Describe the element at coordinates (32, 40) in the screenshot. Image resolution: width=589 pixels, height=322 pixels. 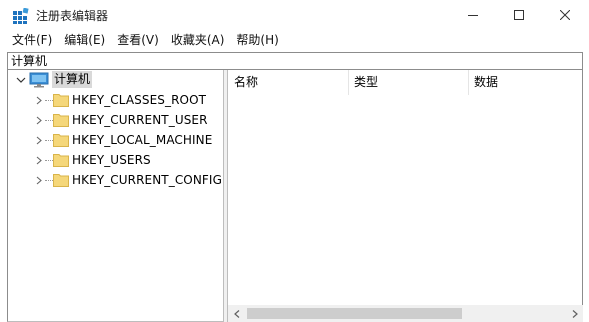
I see `menu-file: 文件(F)` at that location.